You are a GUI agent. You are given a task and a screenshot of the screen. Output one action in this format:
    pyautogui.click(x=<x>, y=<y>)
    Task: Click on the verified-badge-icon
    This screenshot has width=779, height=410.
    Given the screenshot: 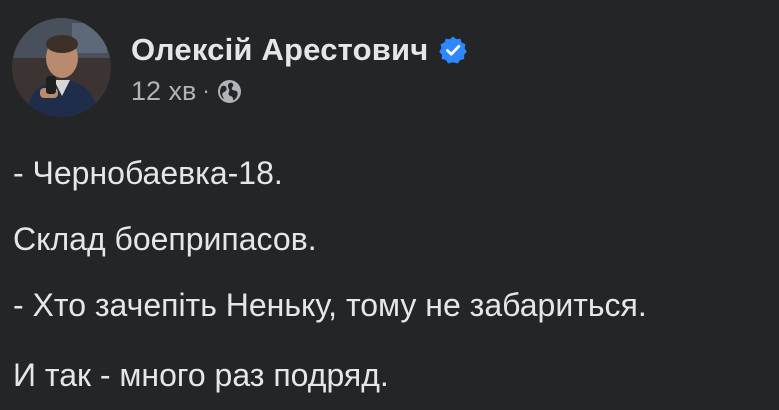 What is the action you would take?
    pyautogui.click(x=453, y=50)
    